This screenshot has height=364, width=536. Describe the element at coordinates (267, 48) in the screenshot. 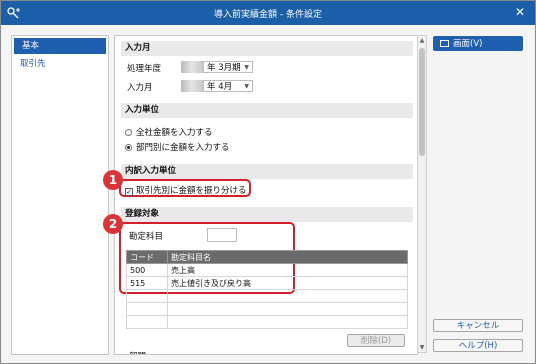

I see `section-input-month-title: 入力月` at that location.